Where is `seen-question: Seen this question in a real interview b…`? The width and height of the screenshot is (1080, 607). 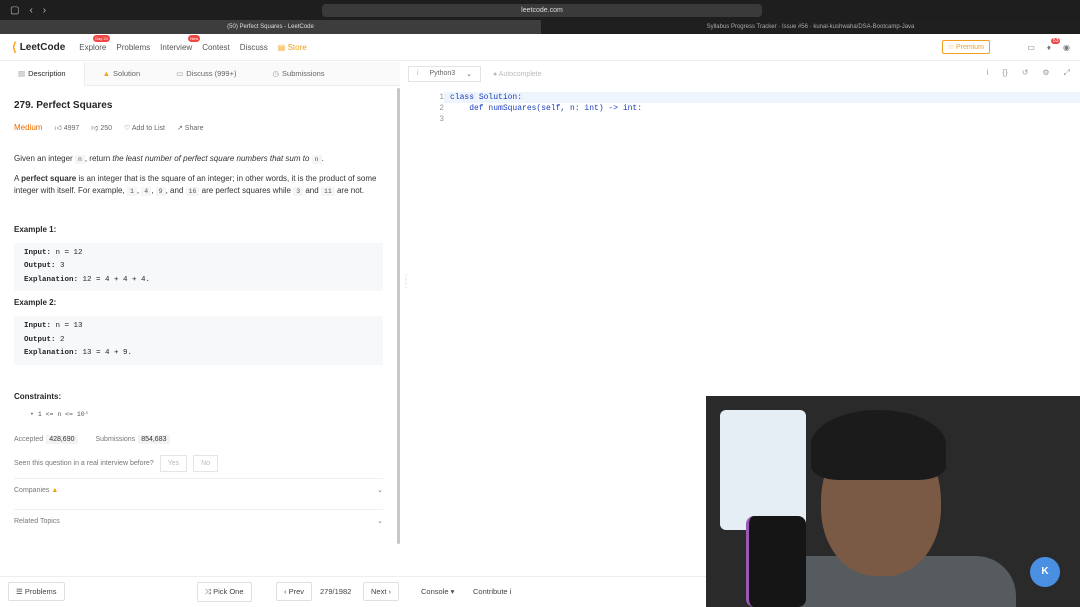 seen-question: Seen this question in a real interview b… is located at coordinates (198, 464).